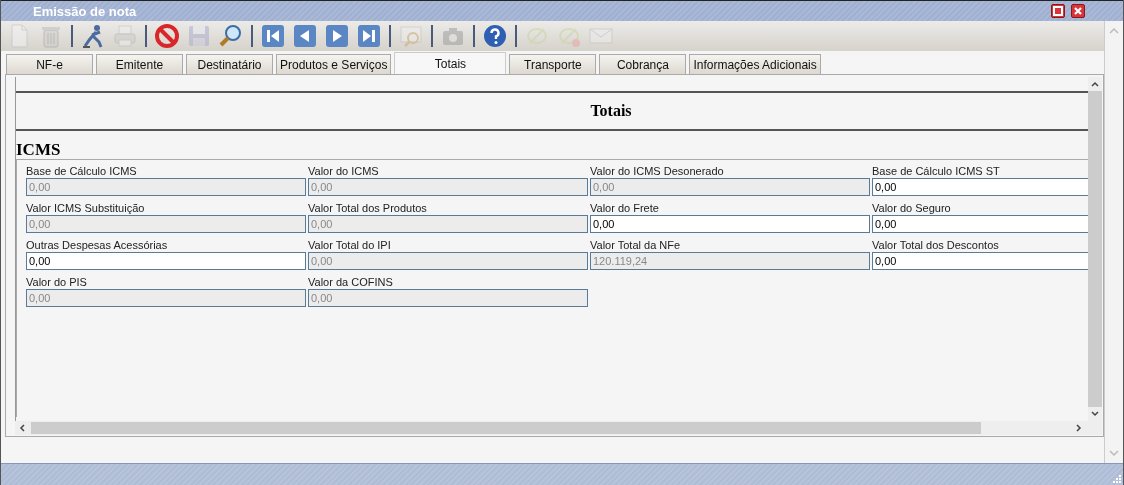 This screenshot has width=1124, height=485. I want to click on field-label: Valor Total dos Descontos, so click(936, 245).